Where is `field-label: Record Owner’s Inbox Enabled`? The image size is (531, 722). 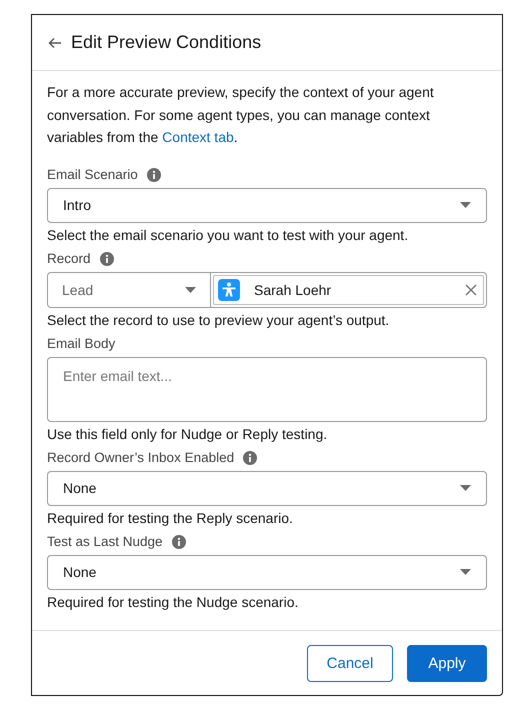
field-label: Record Owner’s Inbox Enabled is located at coordinates (140, 457).